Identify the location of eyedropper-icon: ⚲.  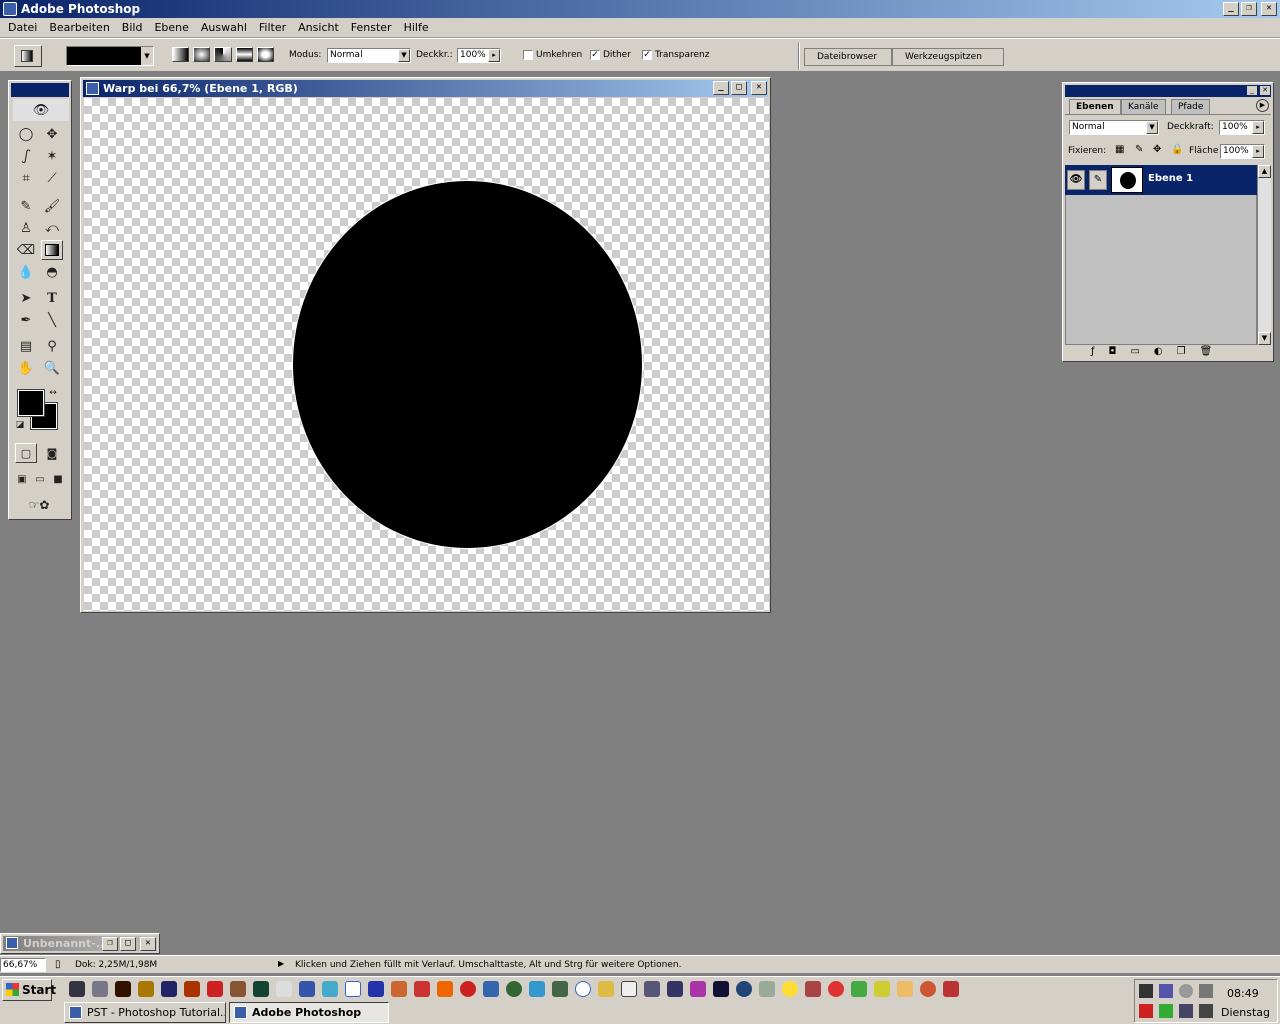
(52, 346).